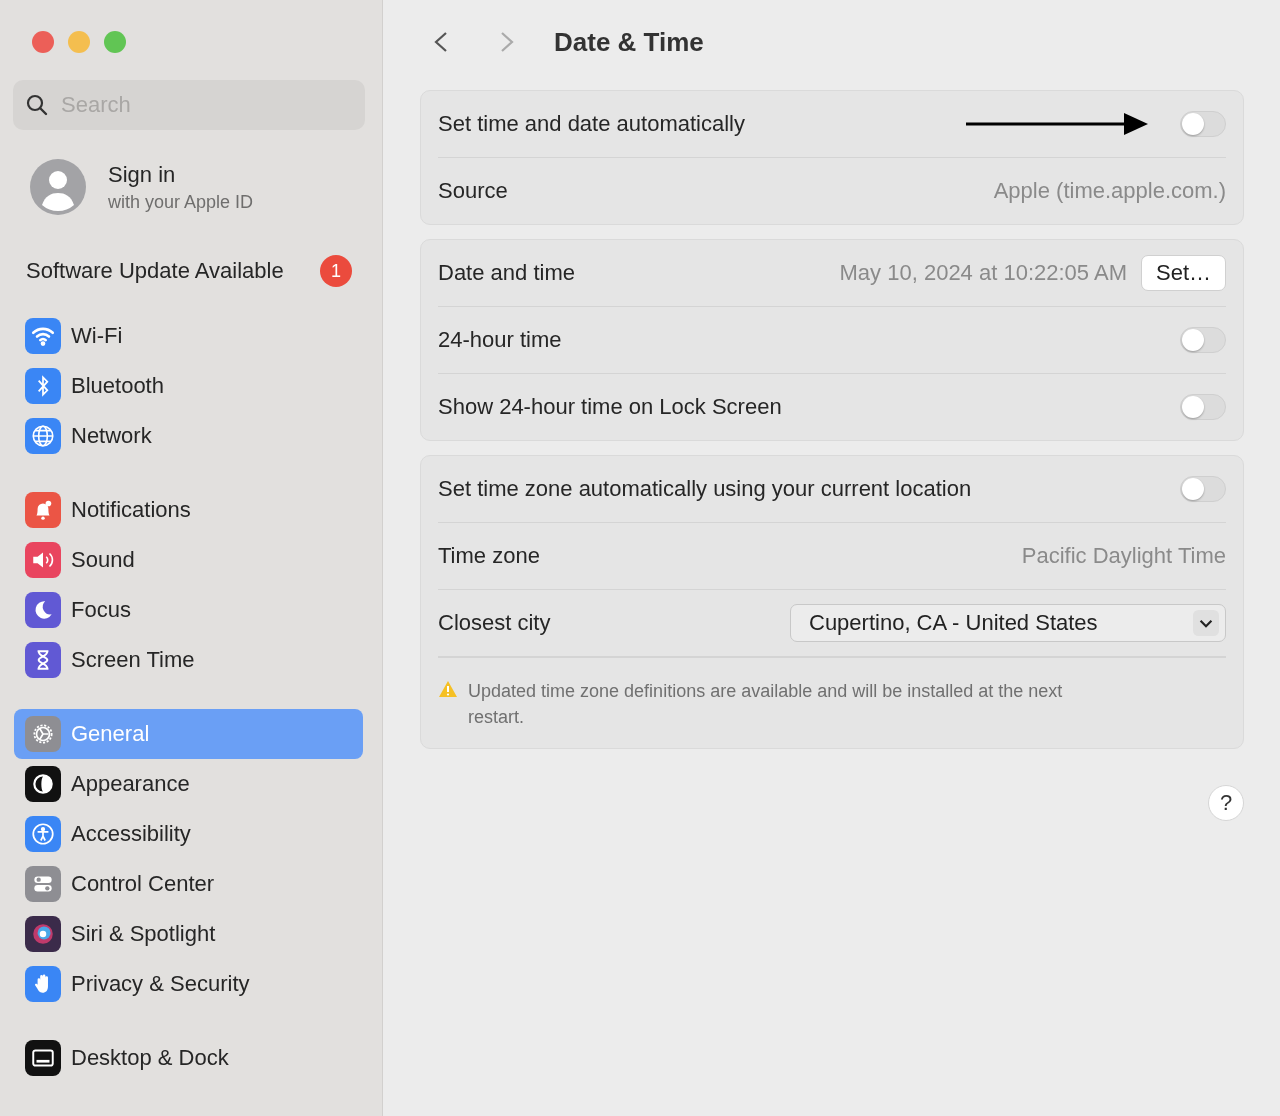  Describe the element at coordinates (43, 510) in the screenshot. I see `bell-icon` at that location.